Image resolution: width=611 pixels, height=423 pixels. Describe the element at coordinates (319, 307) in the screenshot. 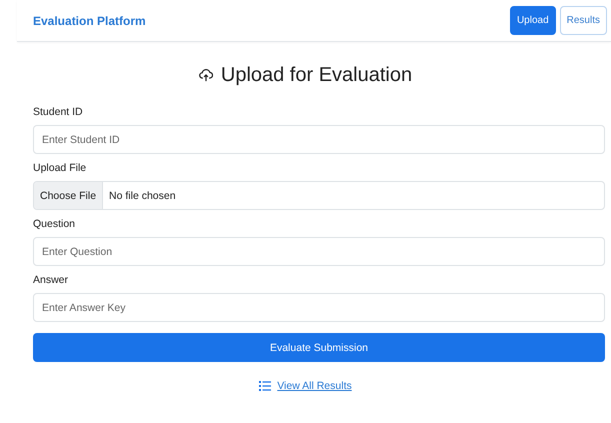

I see `input-field: Enter Answer Key` at that location.